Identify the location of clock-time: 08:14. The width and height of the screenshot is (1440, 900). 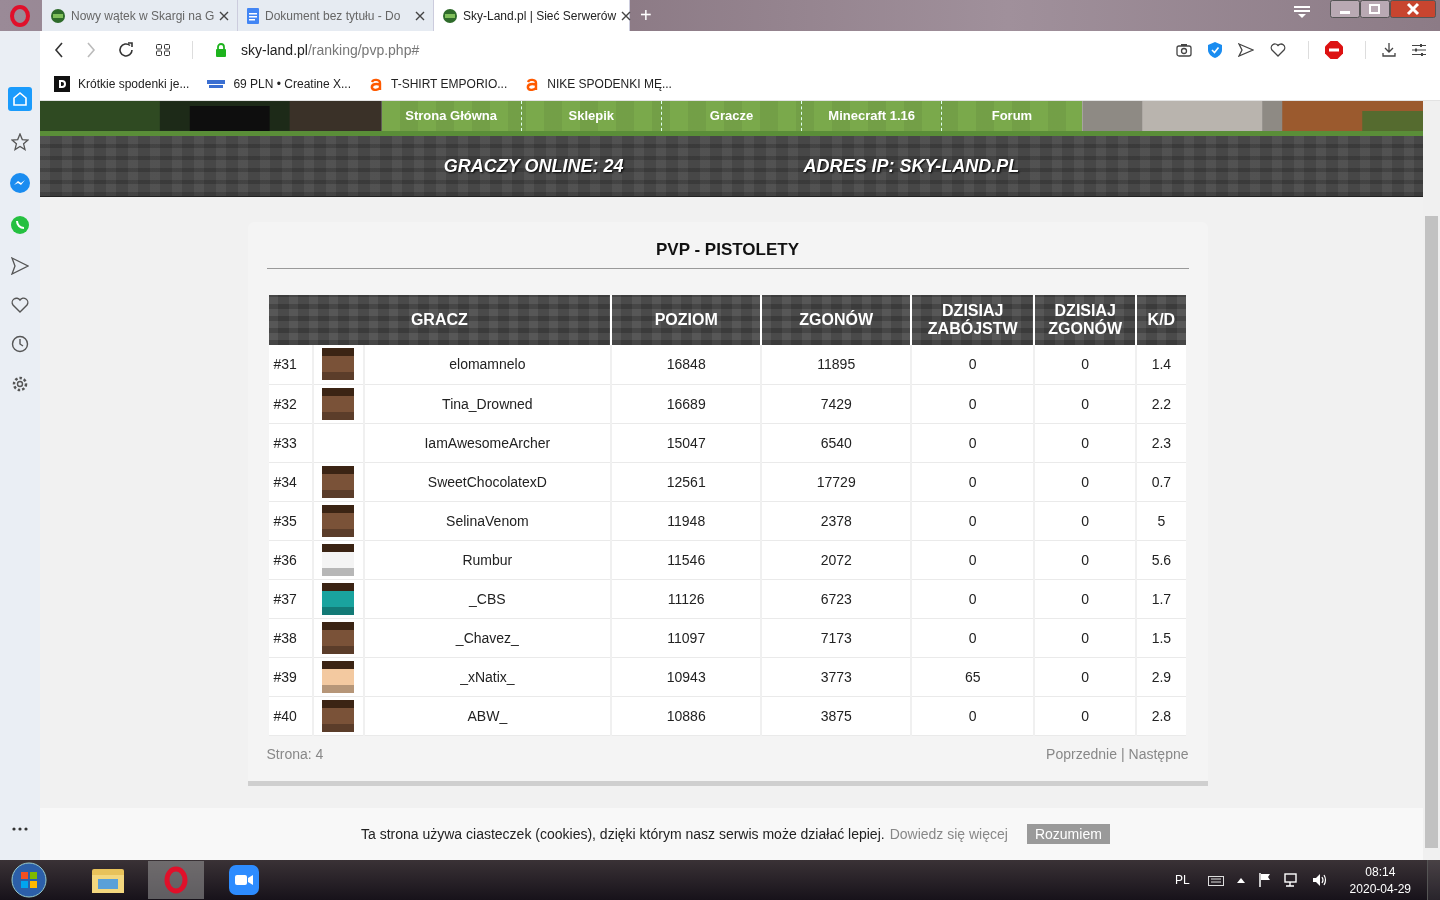
(1380, 871).